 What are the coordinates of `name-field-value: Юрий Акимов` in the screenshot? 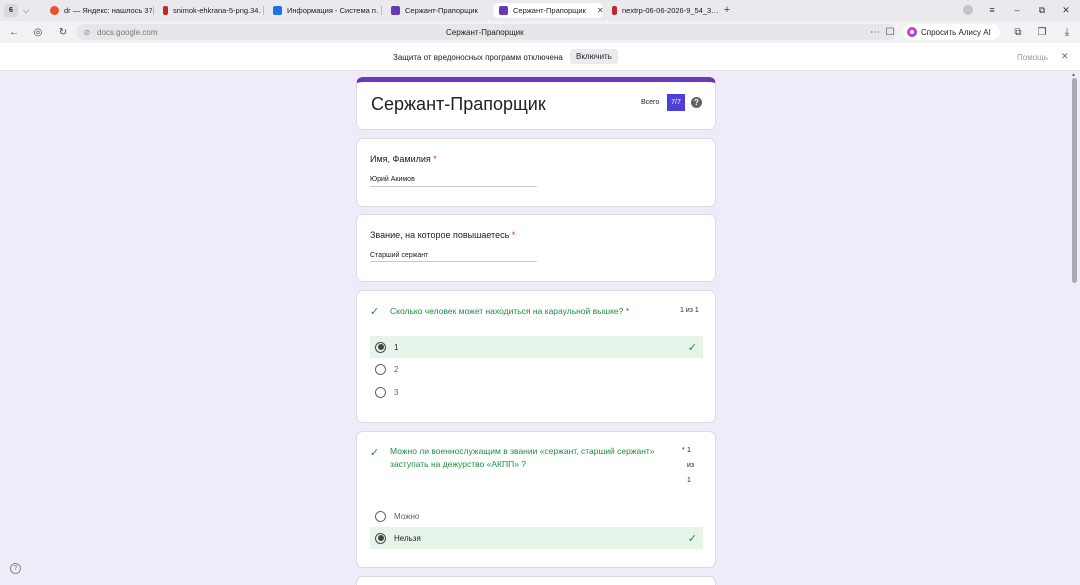 It's located at (392, 179).